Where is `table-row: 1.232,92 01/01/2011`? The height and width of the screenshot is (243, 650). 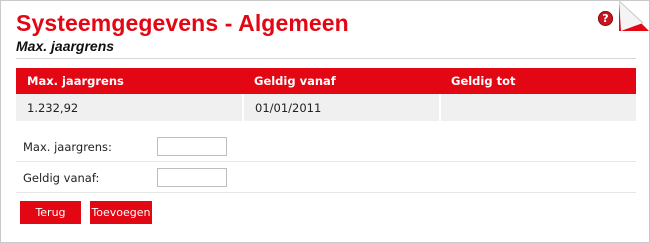
table-row: 1.232,92 01/01/2011 is located at coordinates (326, 107).